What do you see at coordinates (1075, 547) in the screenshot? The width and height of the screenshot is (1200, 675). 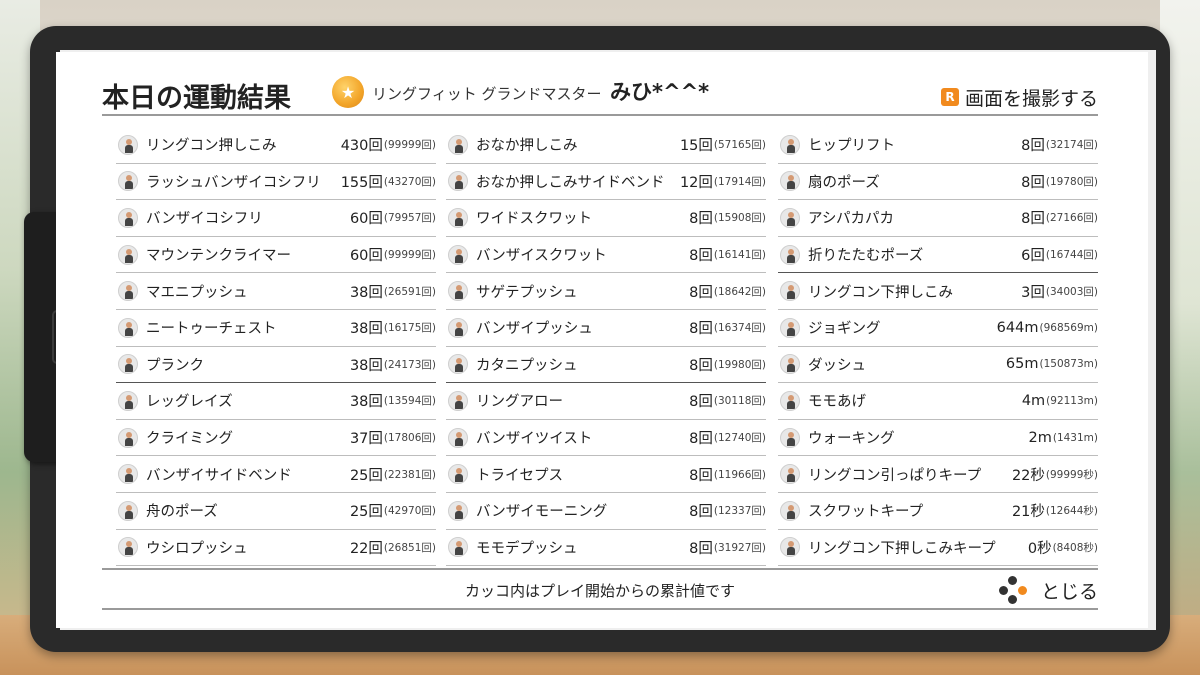 I see `exercise-cumulative-count: (8408秒)` at bounding box center [1075, 547].